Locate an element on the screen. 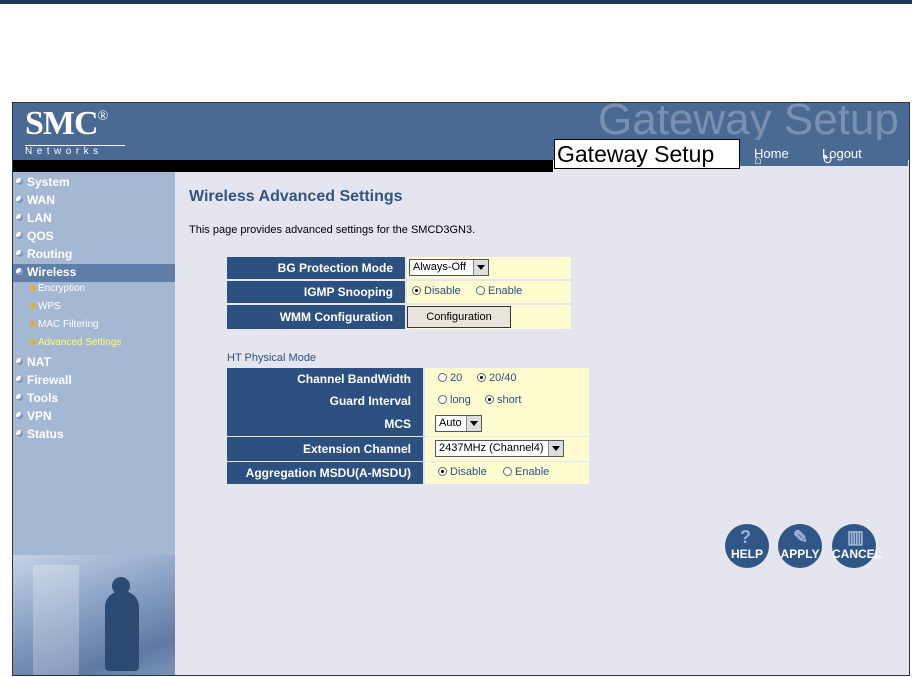  subitem-wps: WPS is located at coordinates (46, 306).